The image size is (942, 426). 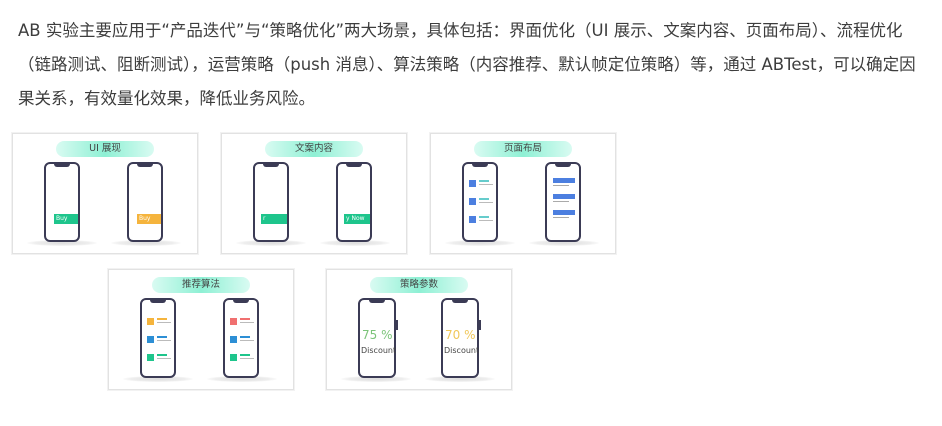 I want to click on card-recommend-algorithm: 推荐算法, so click(x=201, y=329).